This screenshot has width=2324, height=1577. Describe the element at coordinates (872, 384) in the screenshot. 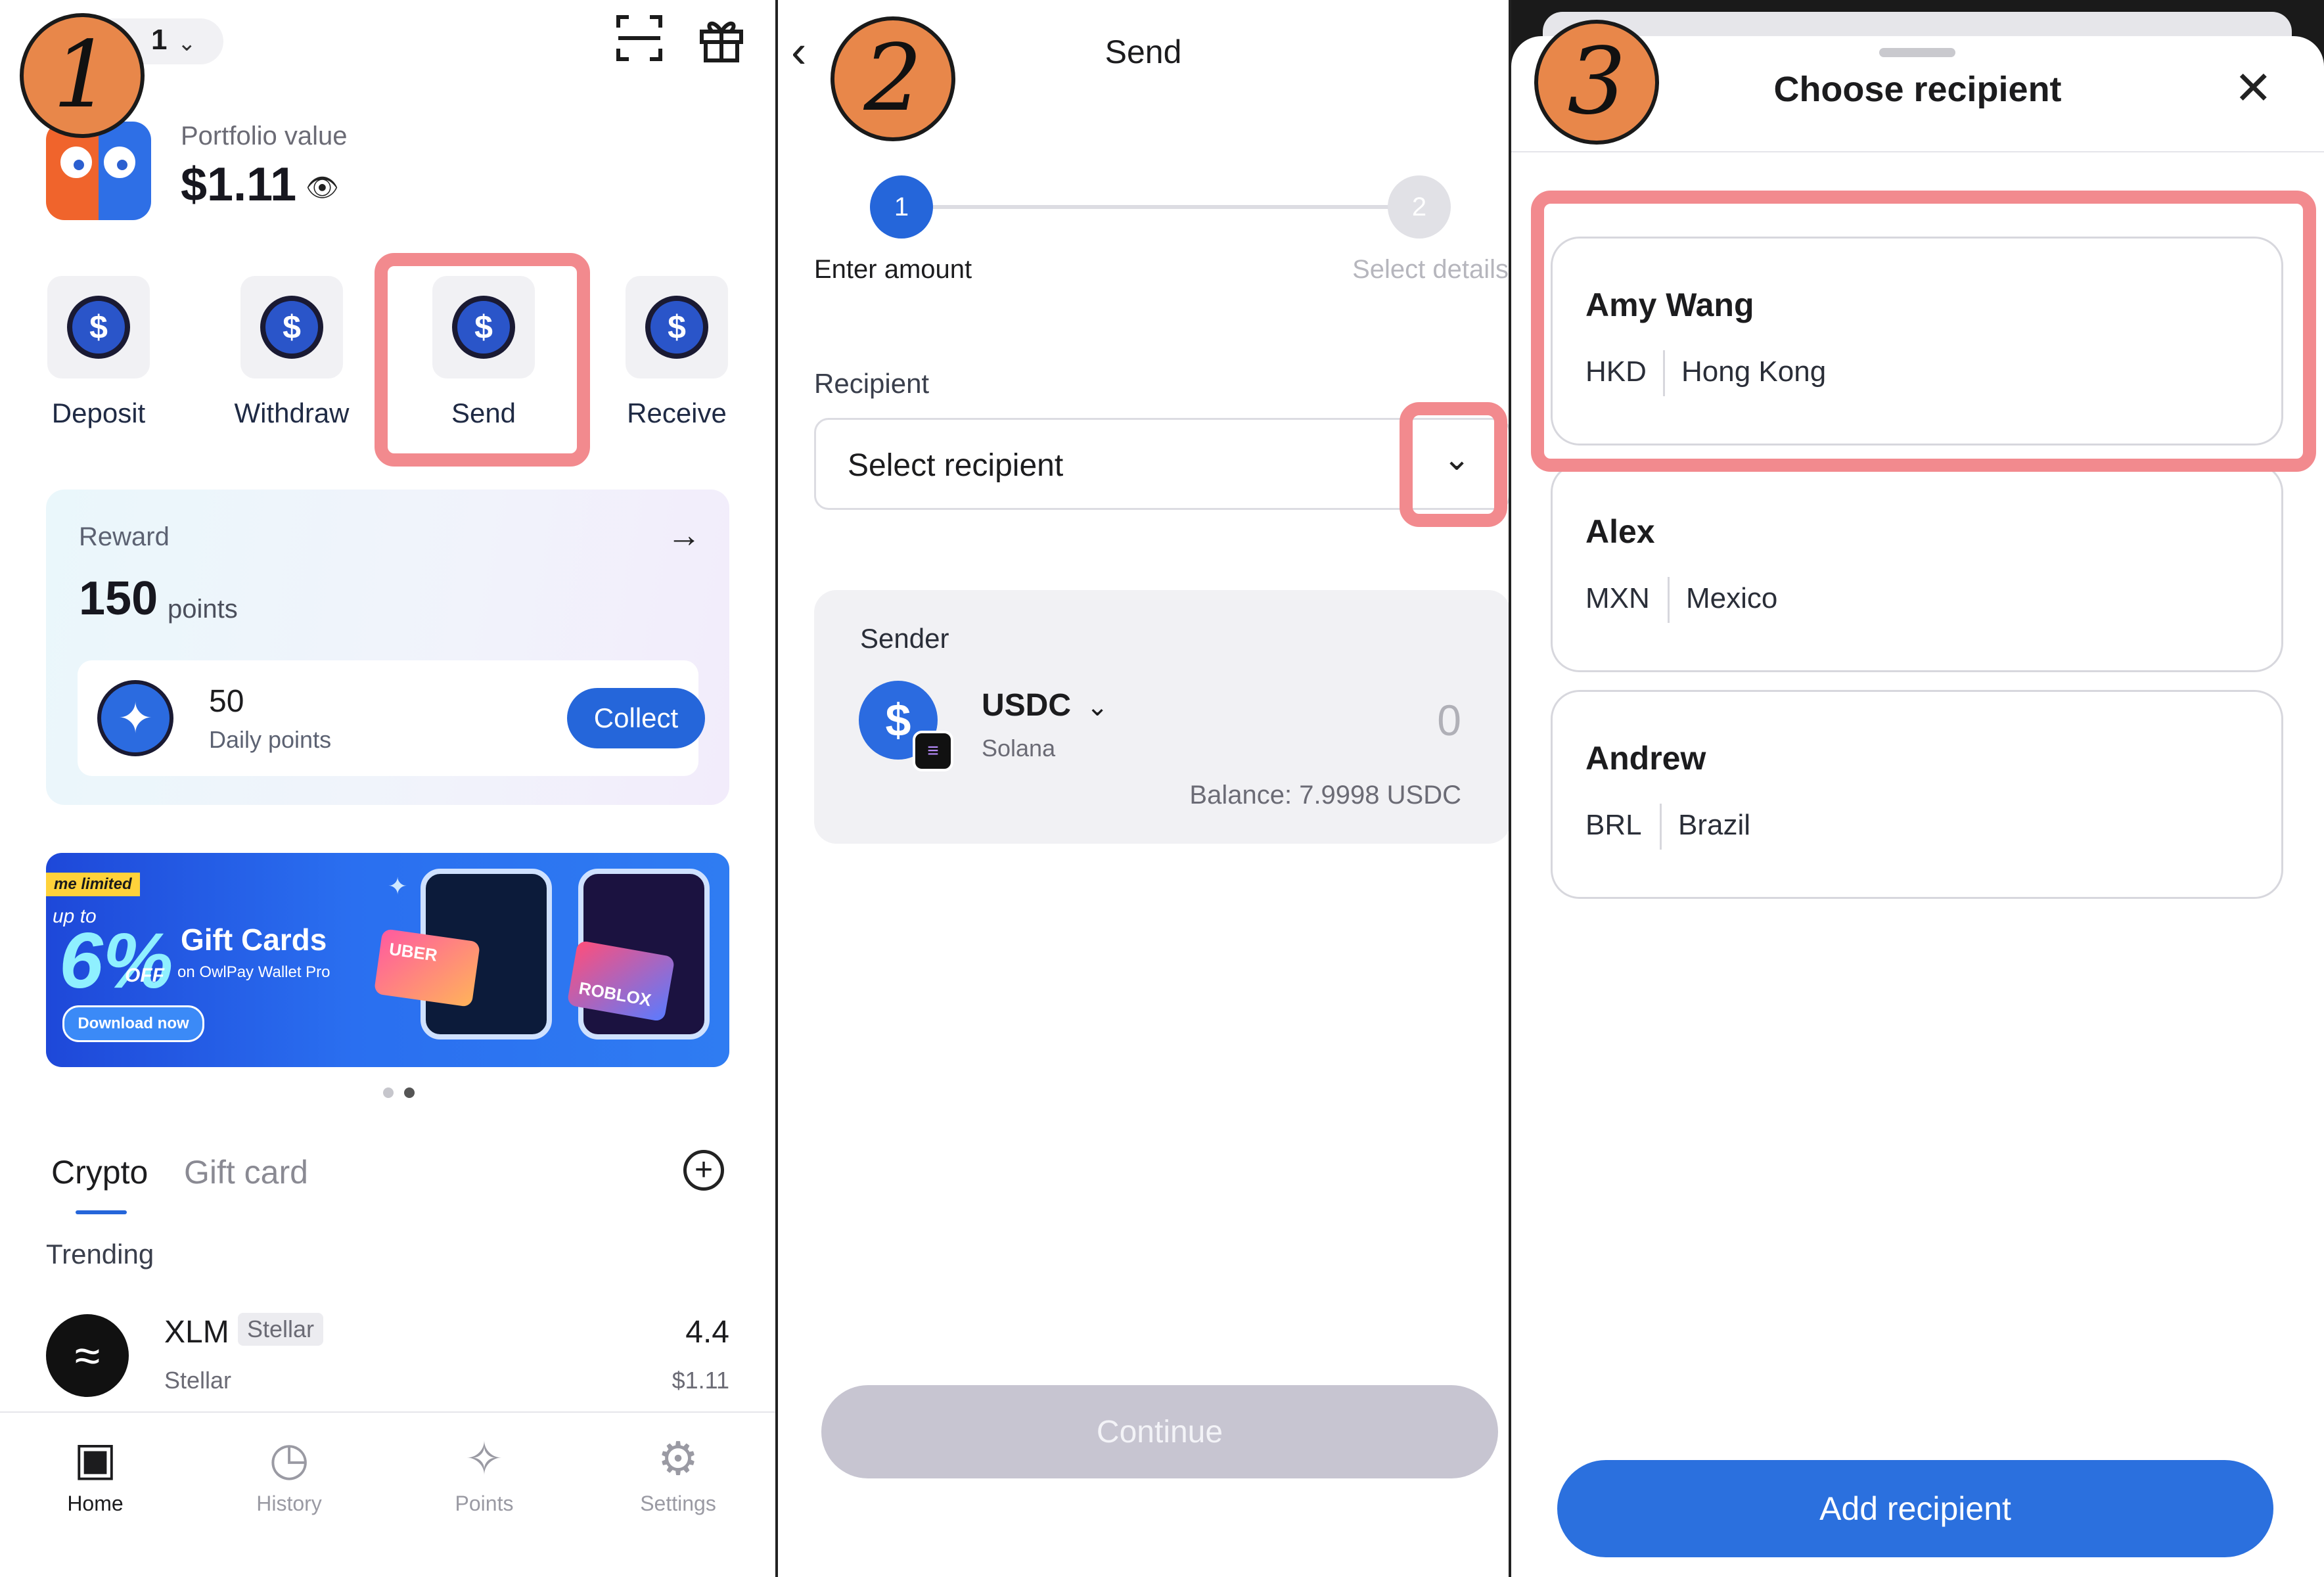

I see `recipient-label: Recipient` at that location.